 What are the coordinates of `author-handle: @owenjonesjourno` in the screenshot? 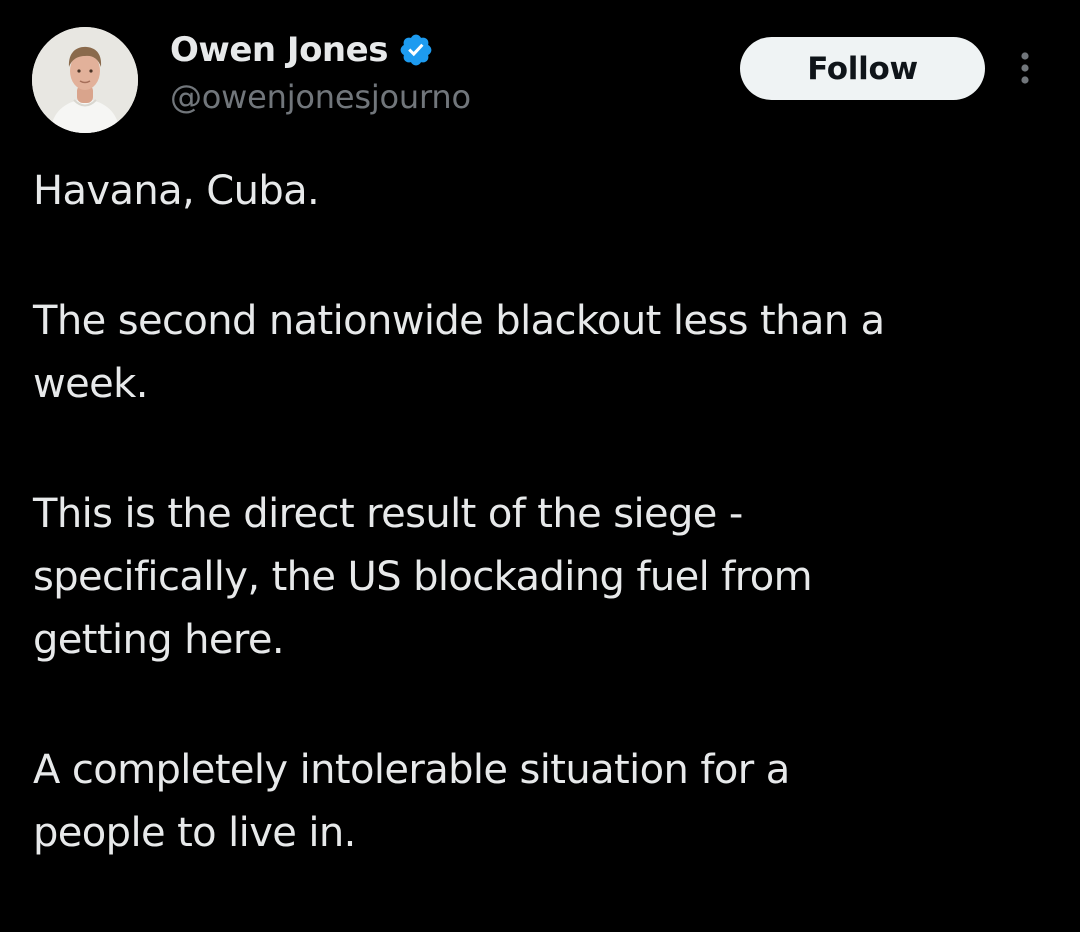 It's located at (320, 97).